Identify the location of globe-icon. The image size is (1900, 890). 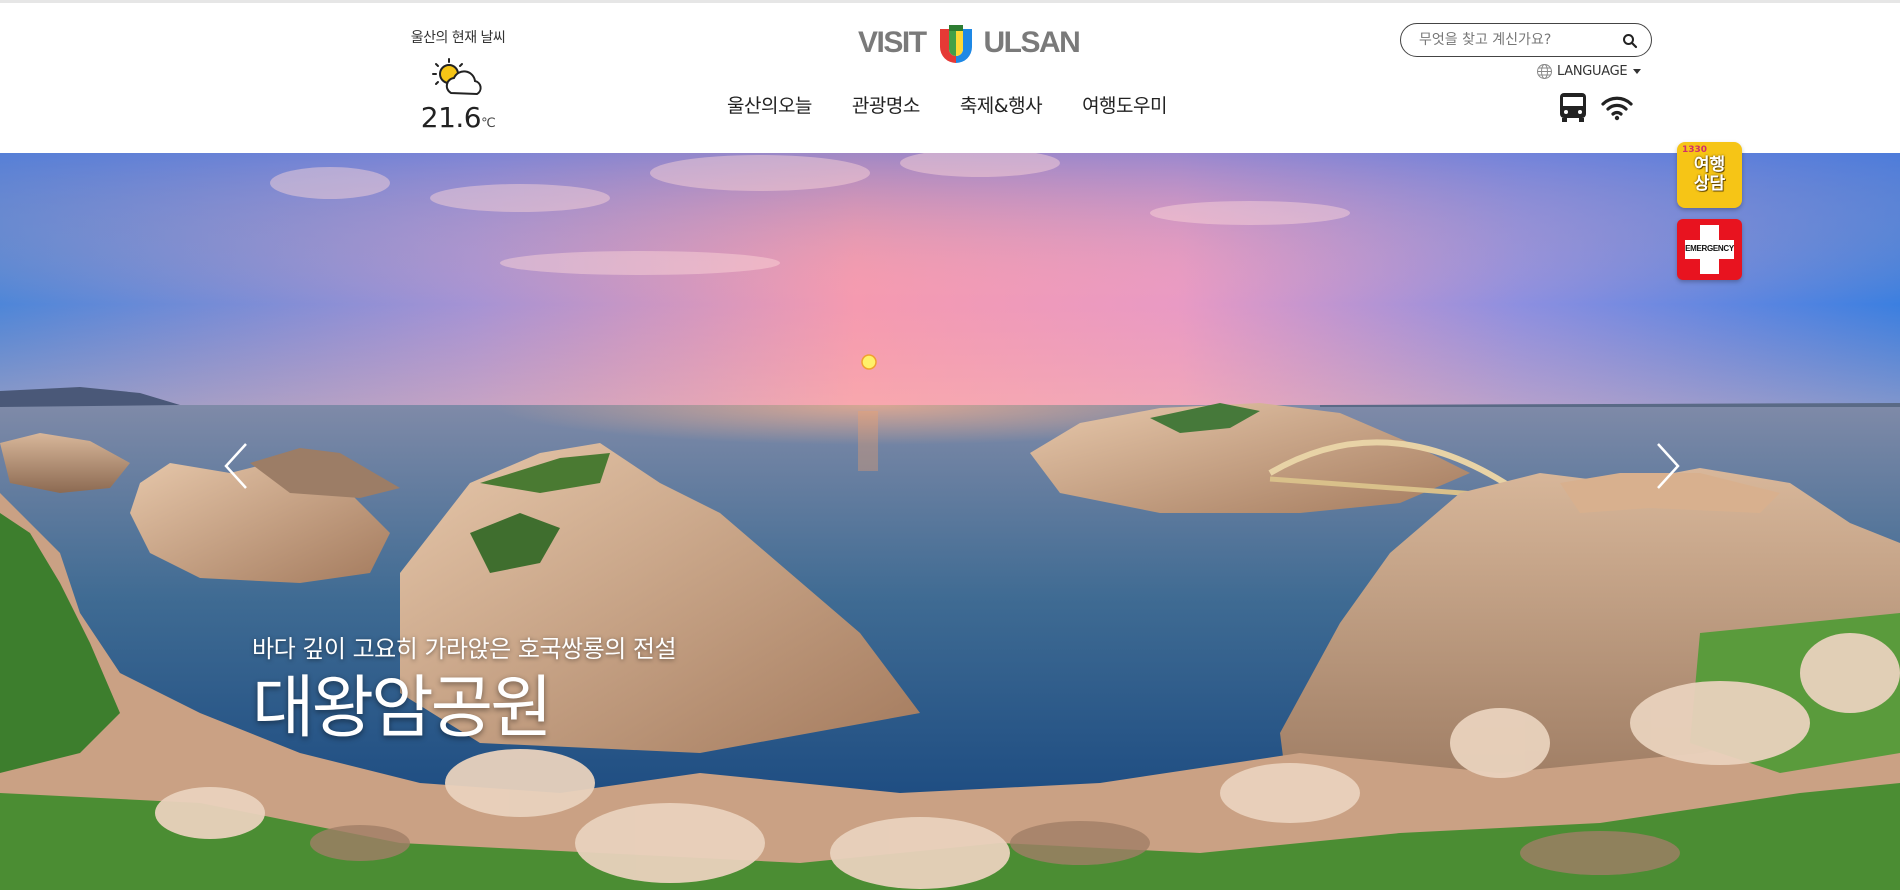
(1544, 71).